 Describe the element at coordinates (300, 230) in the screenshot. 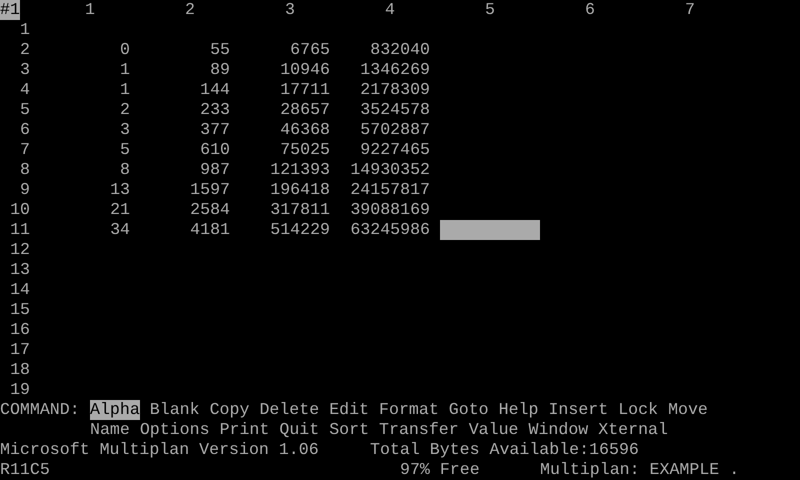

I see `table-cell: 514229` at that location.